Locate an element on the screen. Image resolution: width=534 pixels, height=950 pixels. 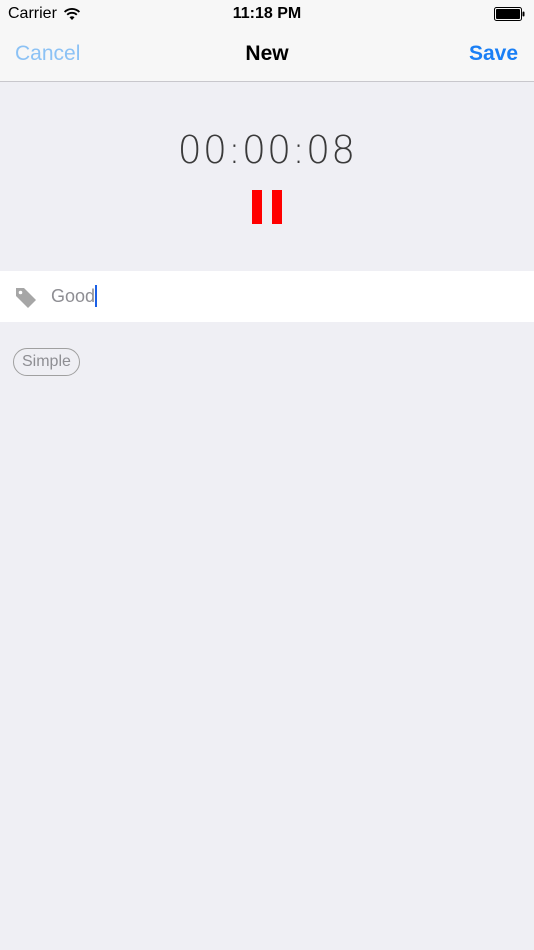
pause-button is located at coordinates (267, 207).